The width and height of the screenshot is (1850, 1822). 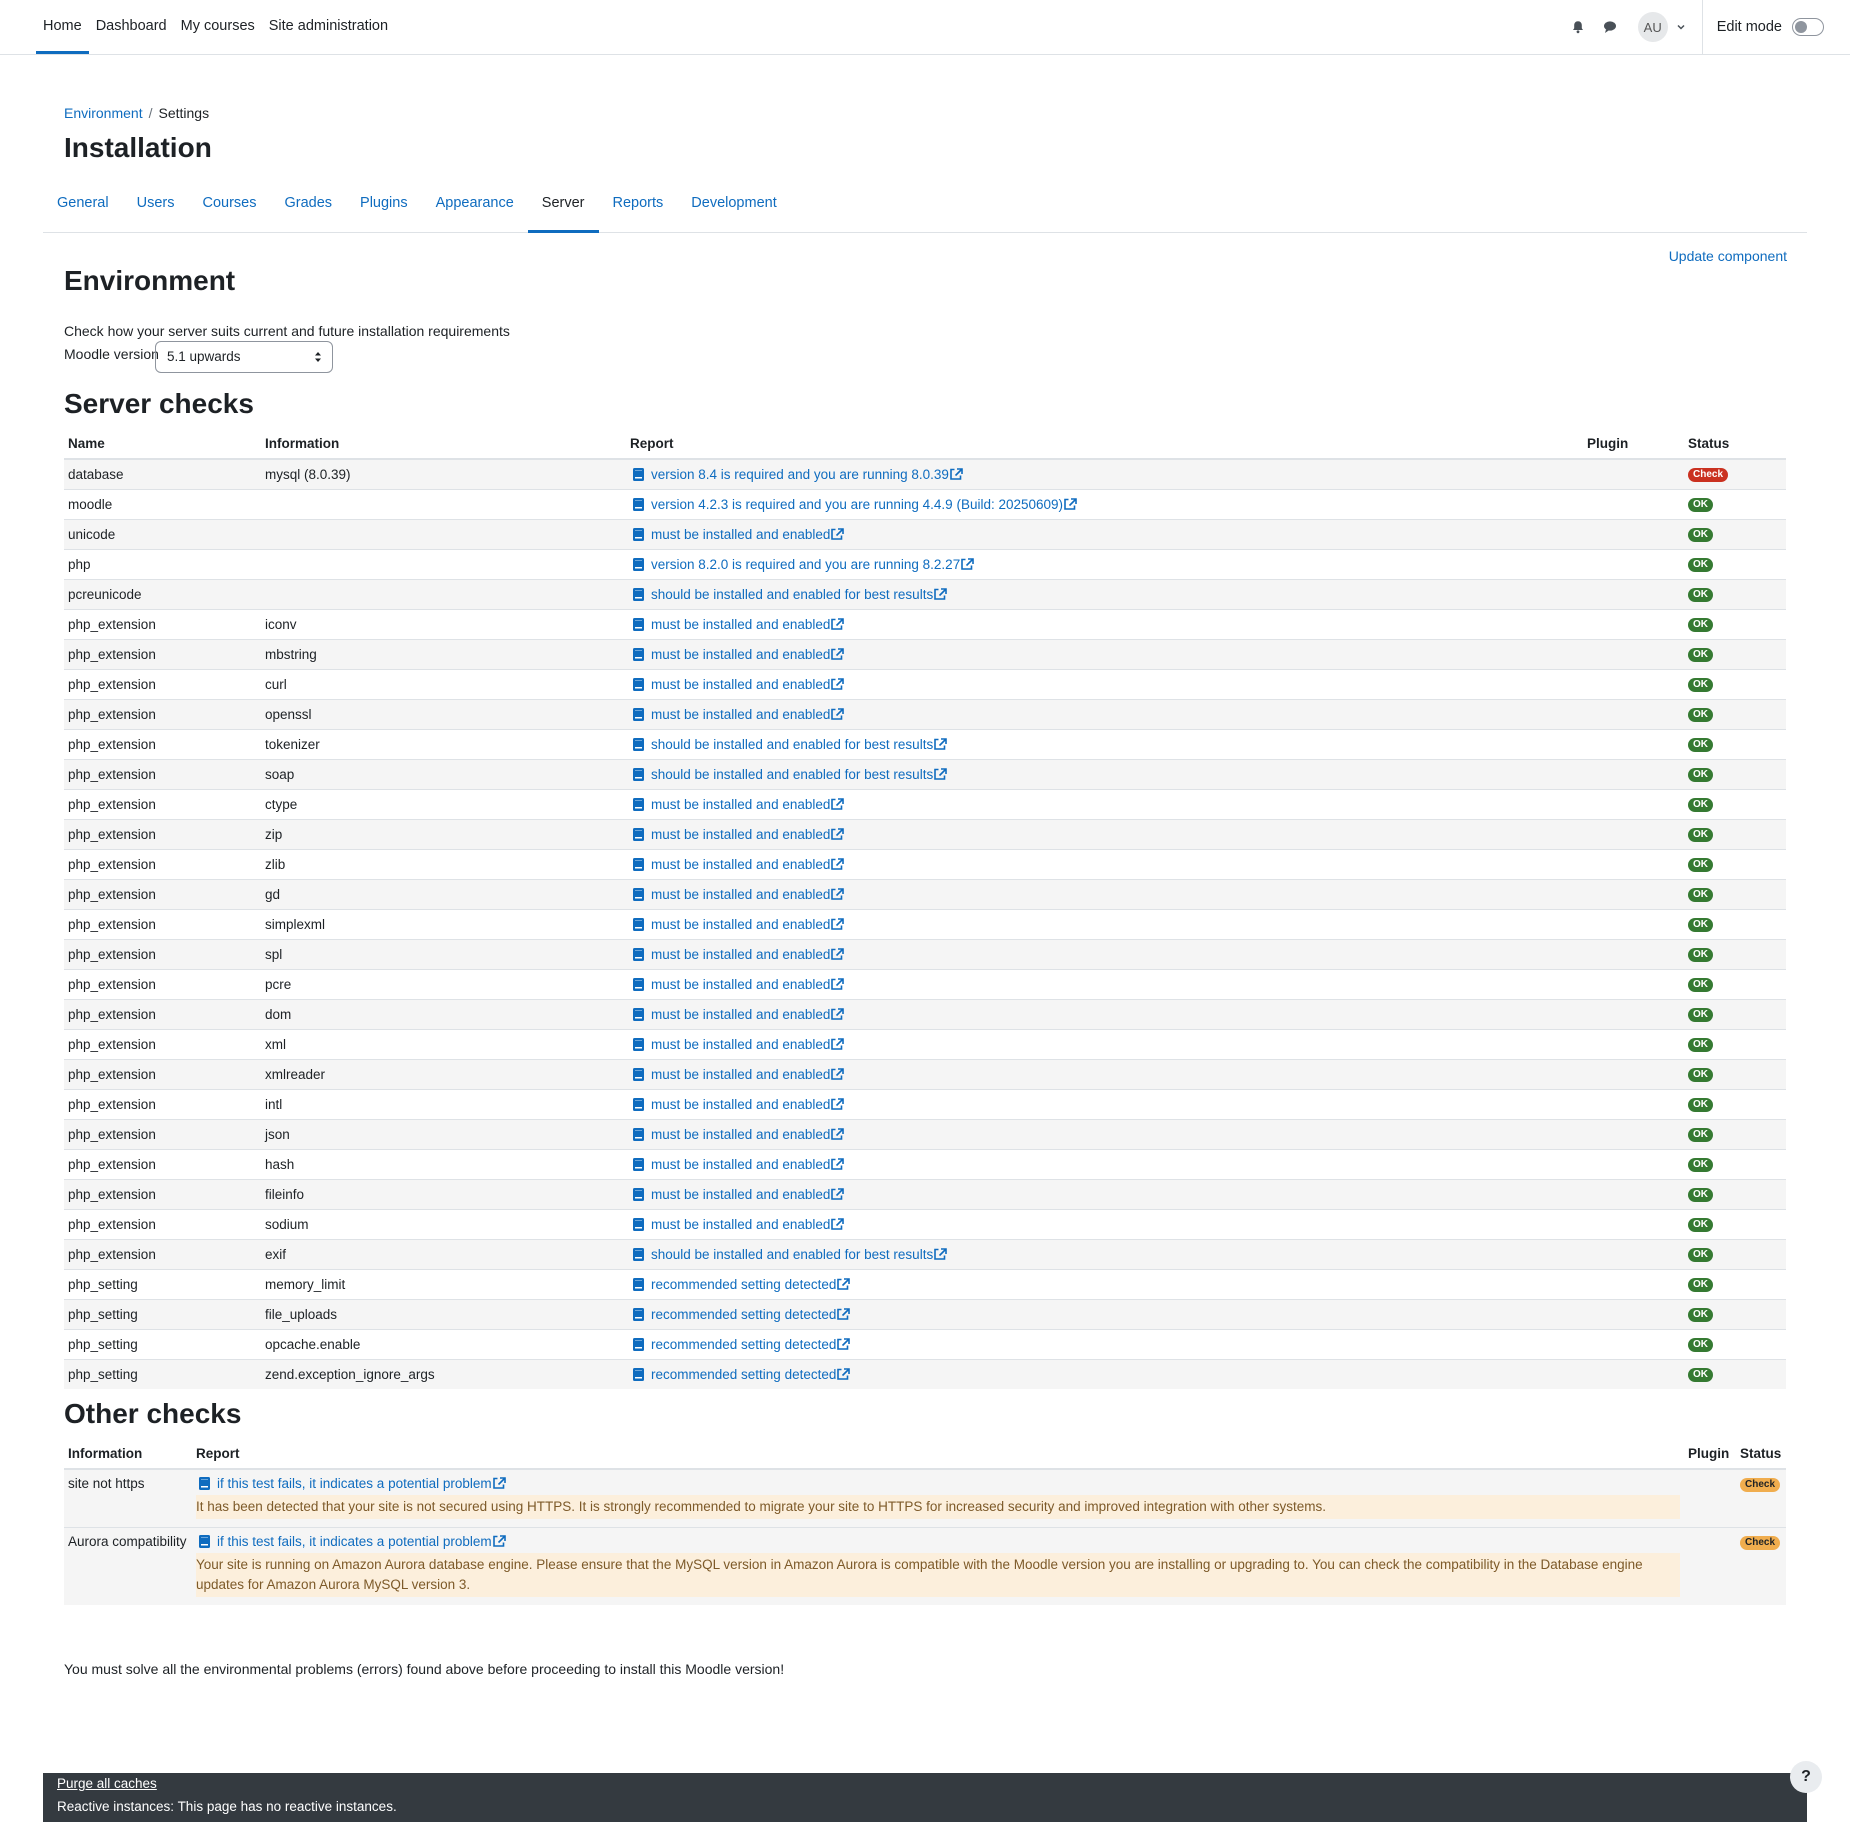 I want to click on user-menu-area: AU Edit mode, so click(x=1693, y=27).